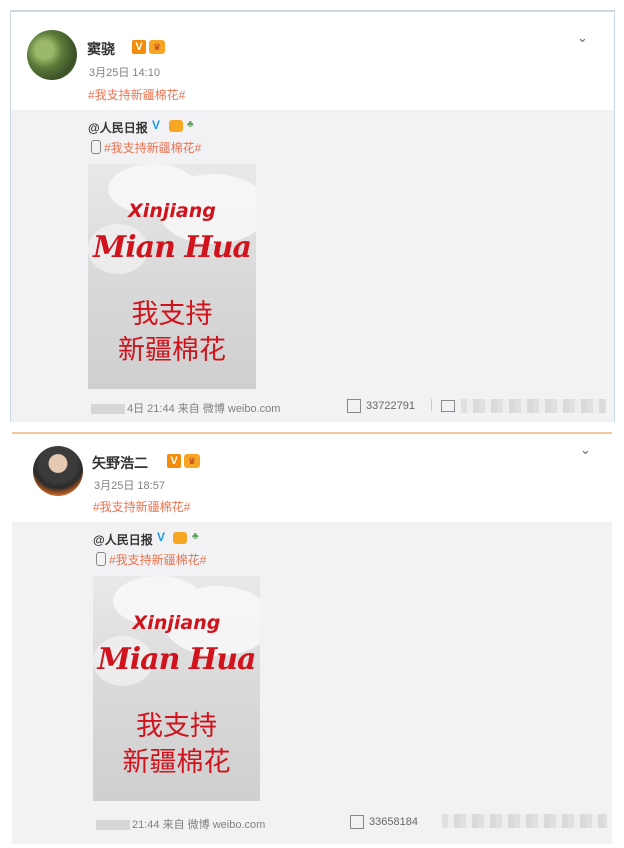 The height and width of the screenshot is (848, 624). Describe the element at coordinates (124, 72) in the screenshot. I see `post-time: 3月25日 14:10` at that location.